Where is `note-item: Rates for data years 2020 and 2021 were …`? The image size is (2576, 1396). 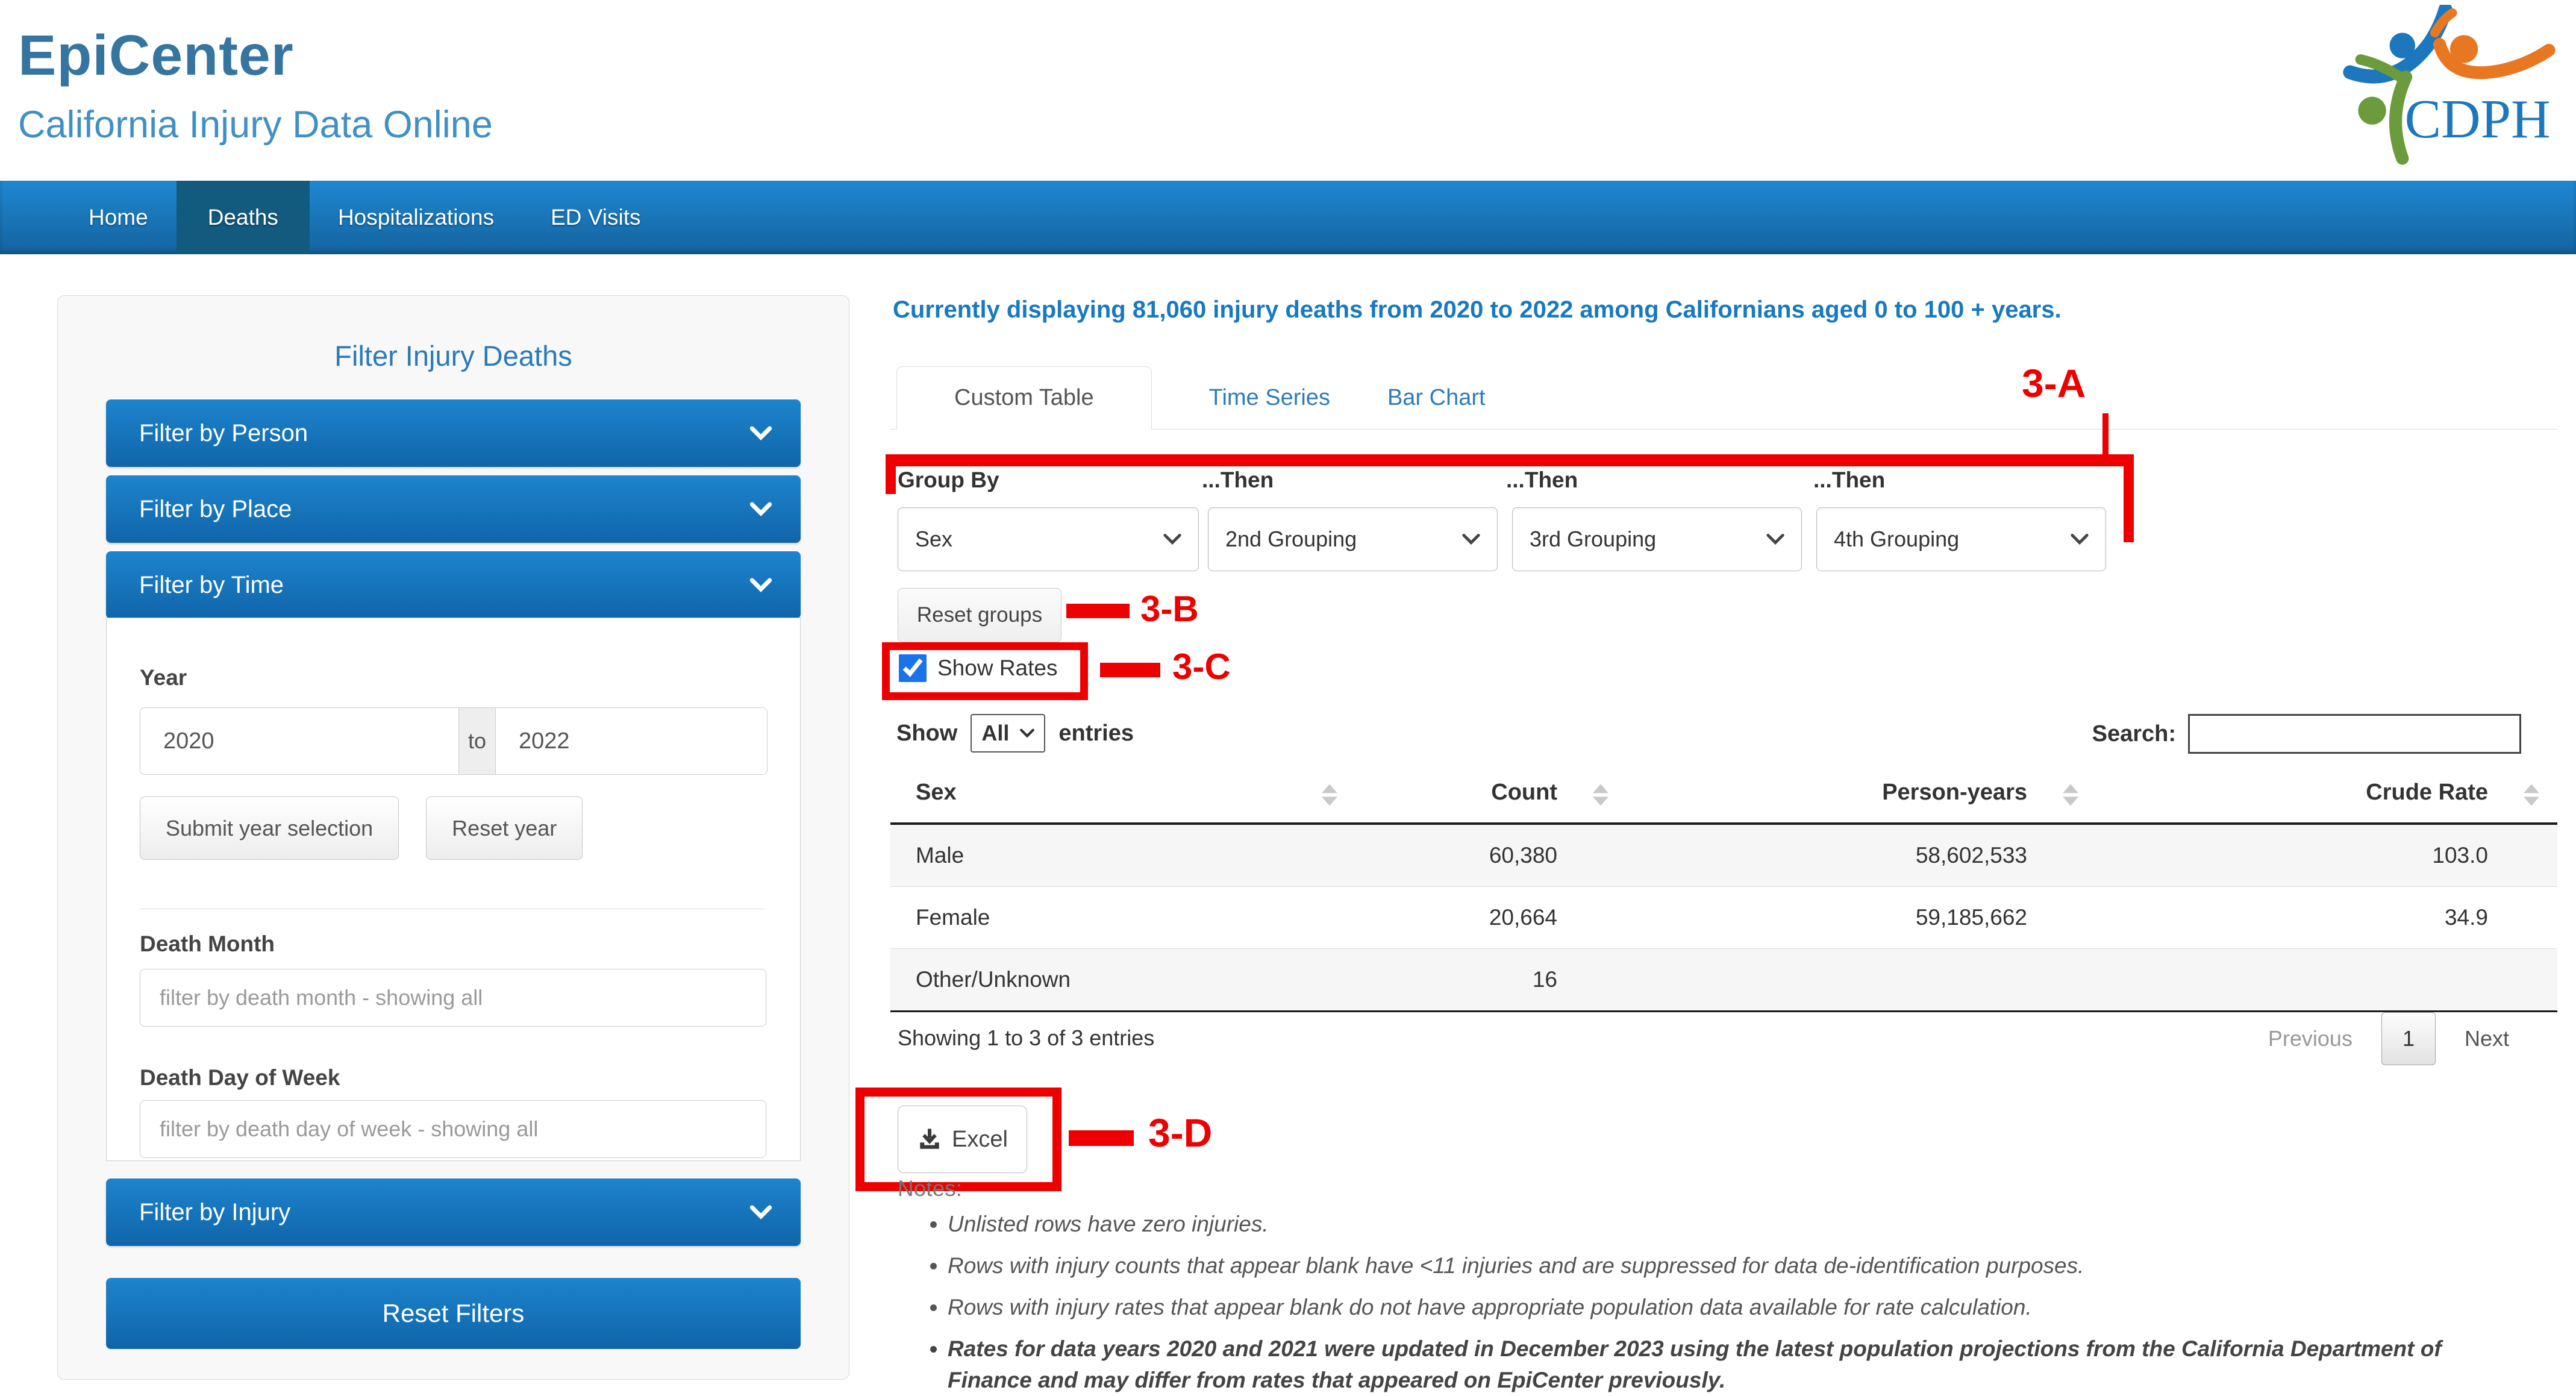
note-item: Rates for data years 2020 and 2021 were … is located at coordinates (1695, 1364).